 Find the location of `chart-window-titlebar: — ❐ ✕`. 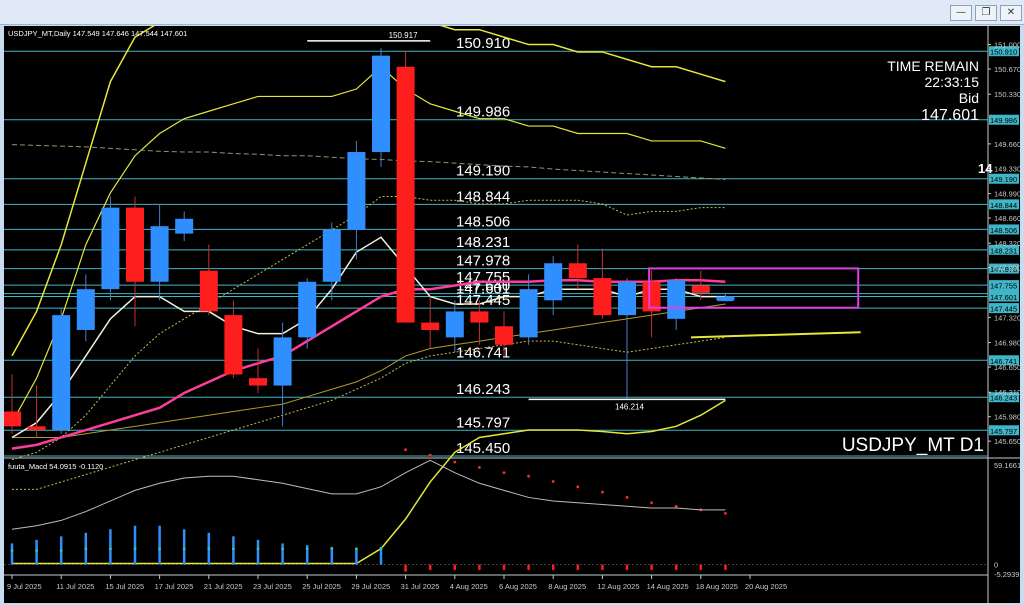

chart-window-titlebar: — ❐ ✕ is located at coordinates (512, 12).